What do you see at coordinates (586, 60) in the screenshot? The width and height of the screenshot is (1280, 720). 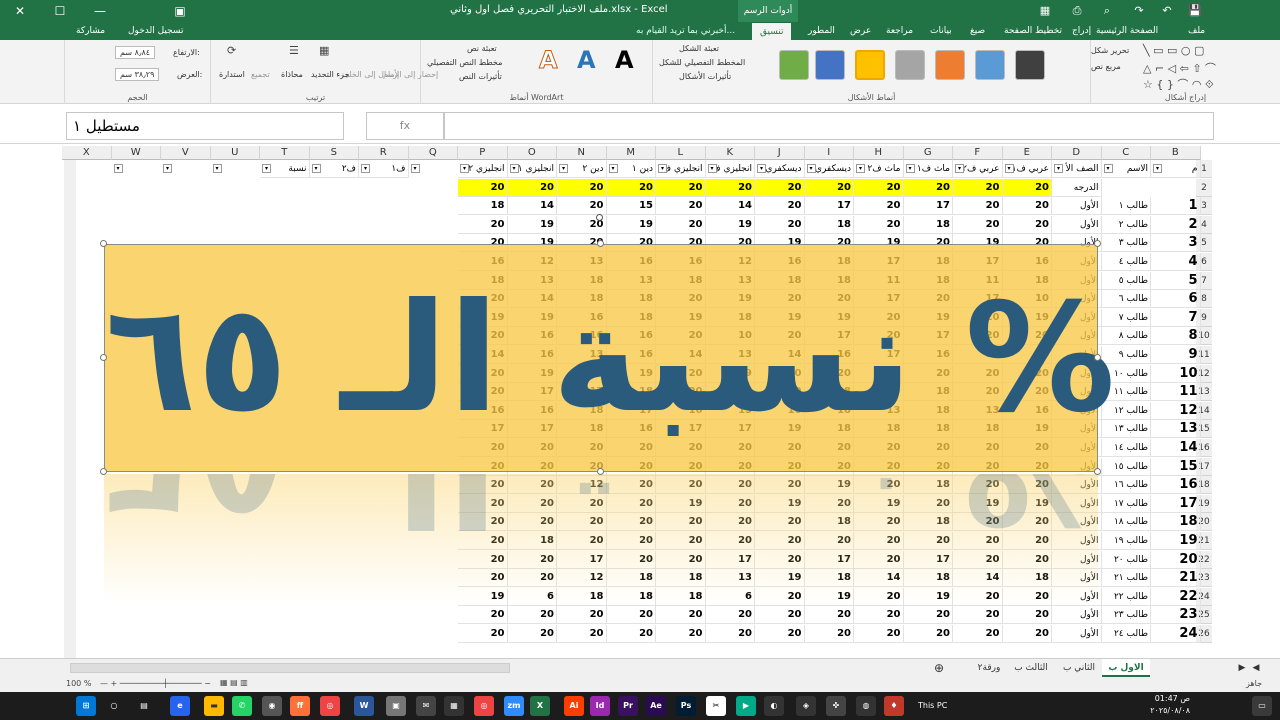 I see `wordart-style-blue: A` at bounding box center [586, 60].